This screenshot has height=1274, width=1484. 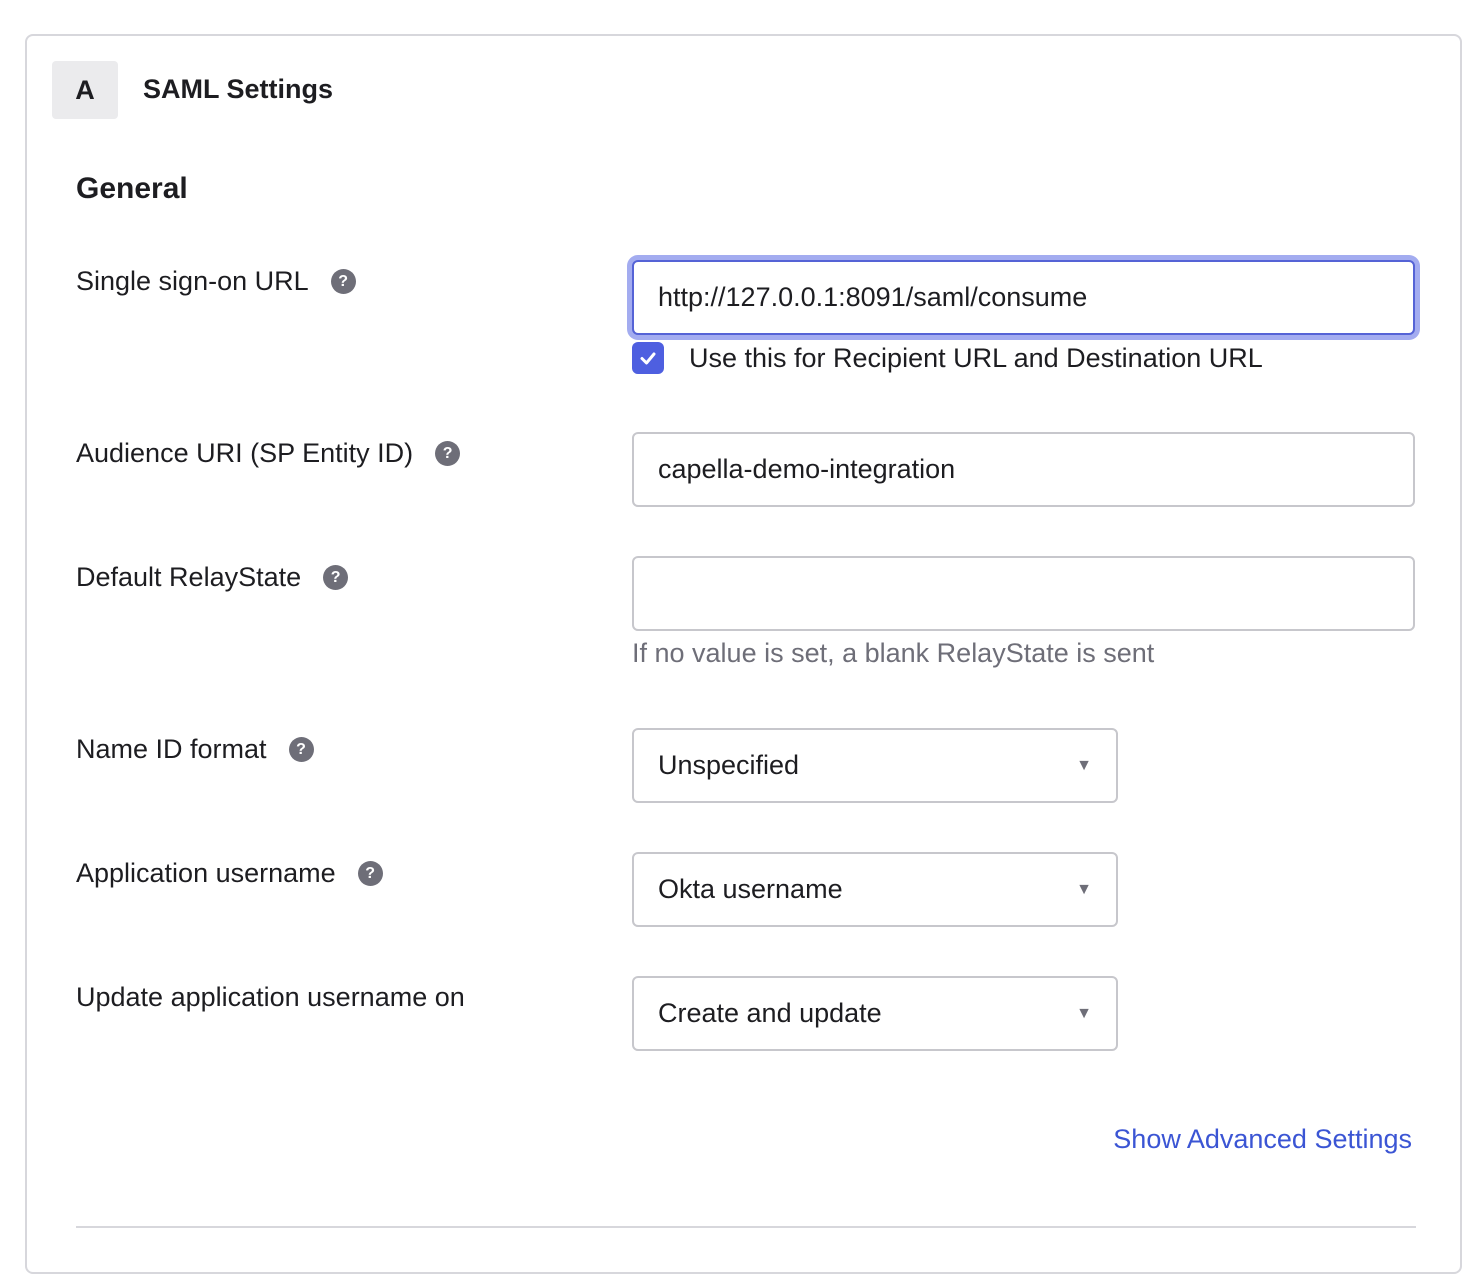 I want to click on name-id-format-label-row: Name ID format ?, so click(x=195, y=749).